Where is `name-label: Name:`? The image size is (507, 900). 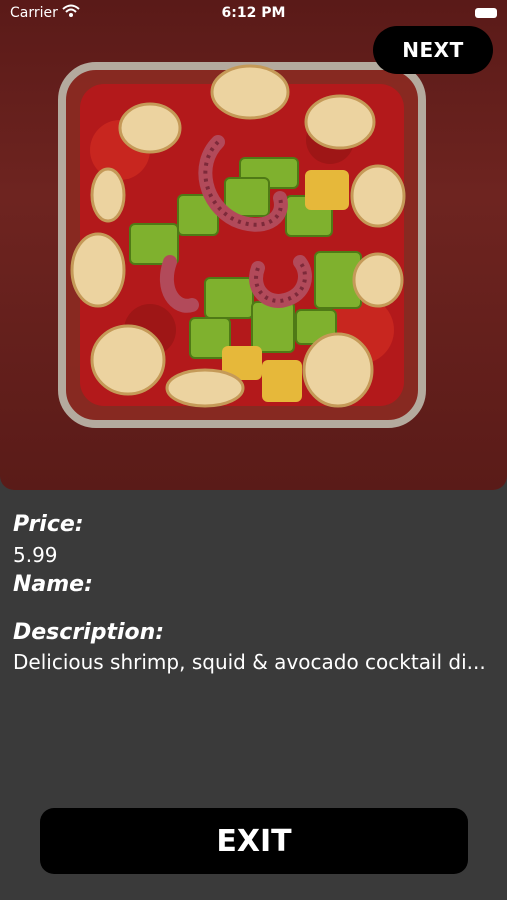
name-label: Name: is located at coordinates (53, 584).